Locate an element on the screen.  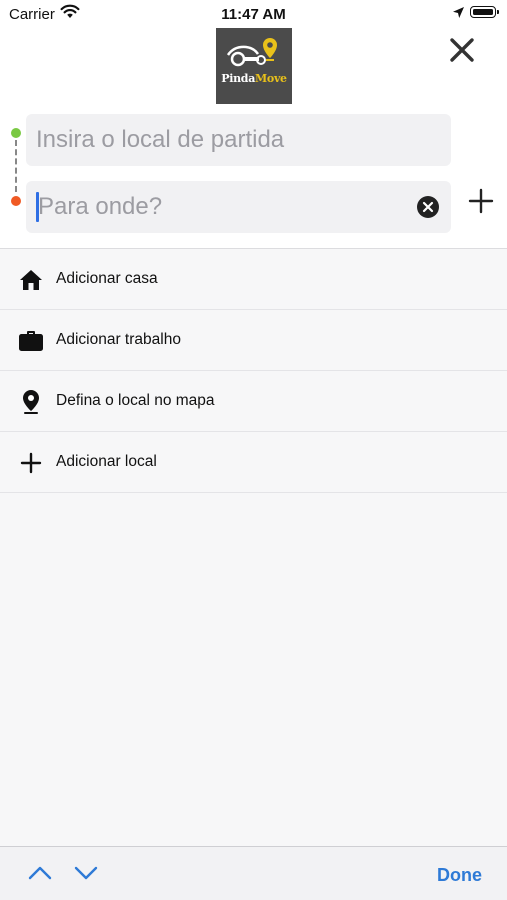
briefcase-icon is located at coordinates (31, 341).